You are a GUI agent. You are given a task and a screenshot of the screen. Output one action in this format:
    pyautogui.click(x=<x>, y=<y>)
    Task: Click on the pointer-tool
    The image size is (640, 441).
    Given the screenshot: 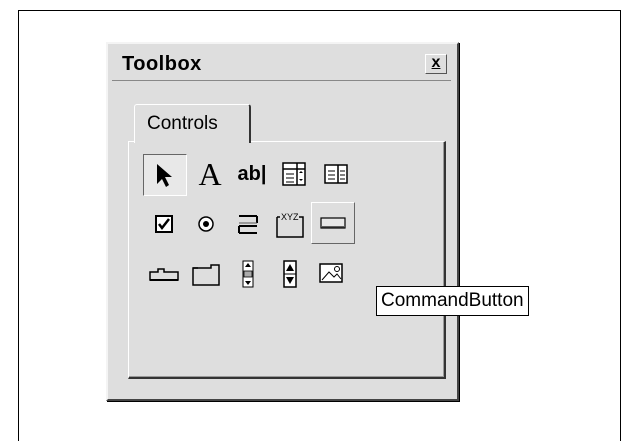 What is the action you would take?
    pyautogui.click(x=165, y=175)
    